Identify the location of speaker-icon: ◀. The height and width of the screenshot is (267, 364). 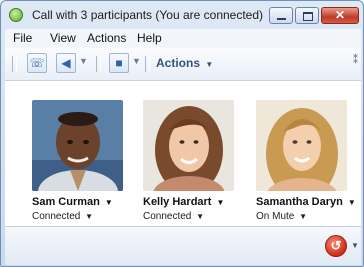
(66, 63).